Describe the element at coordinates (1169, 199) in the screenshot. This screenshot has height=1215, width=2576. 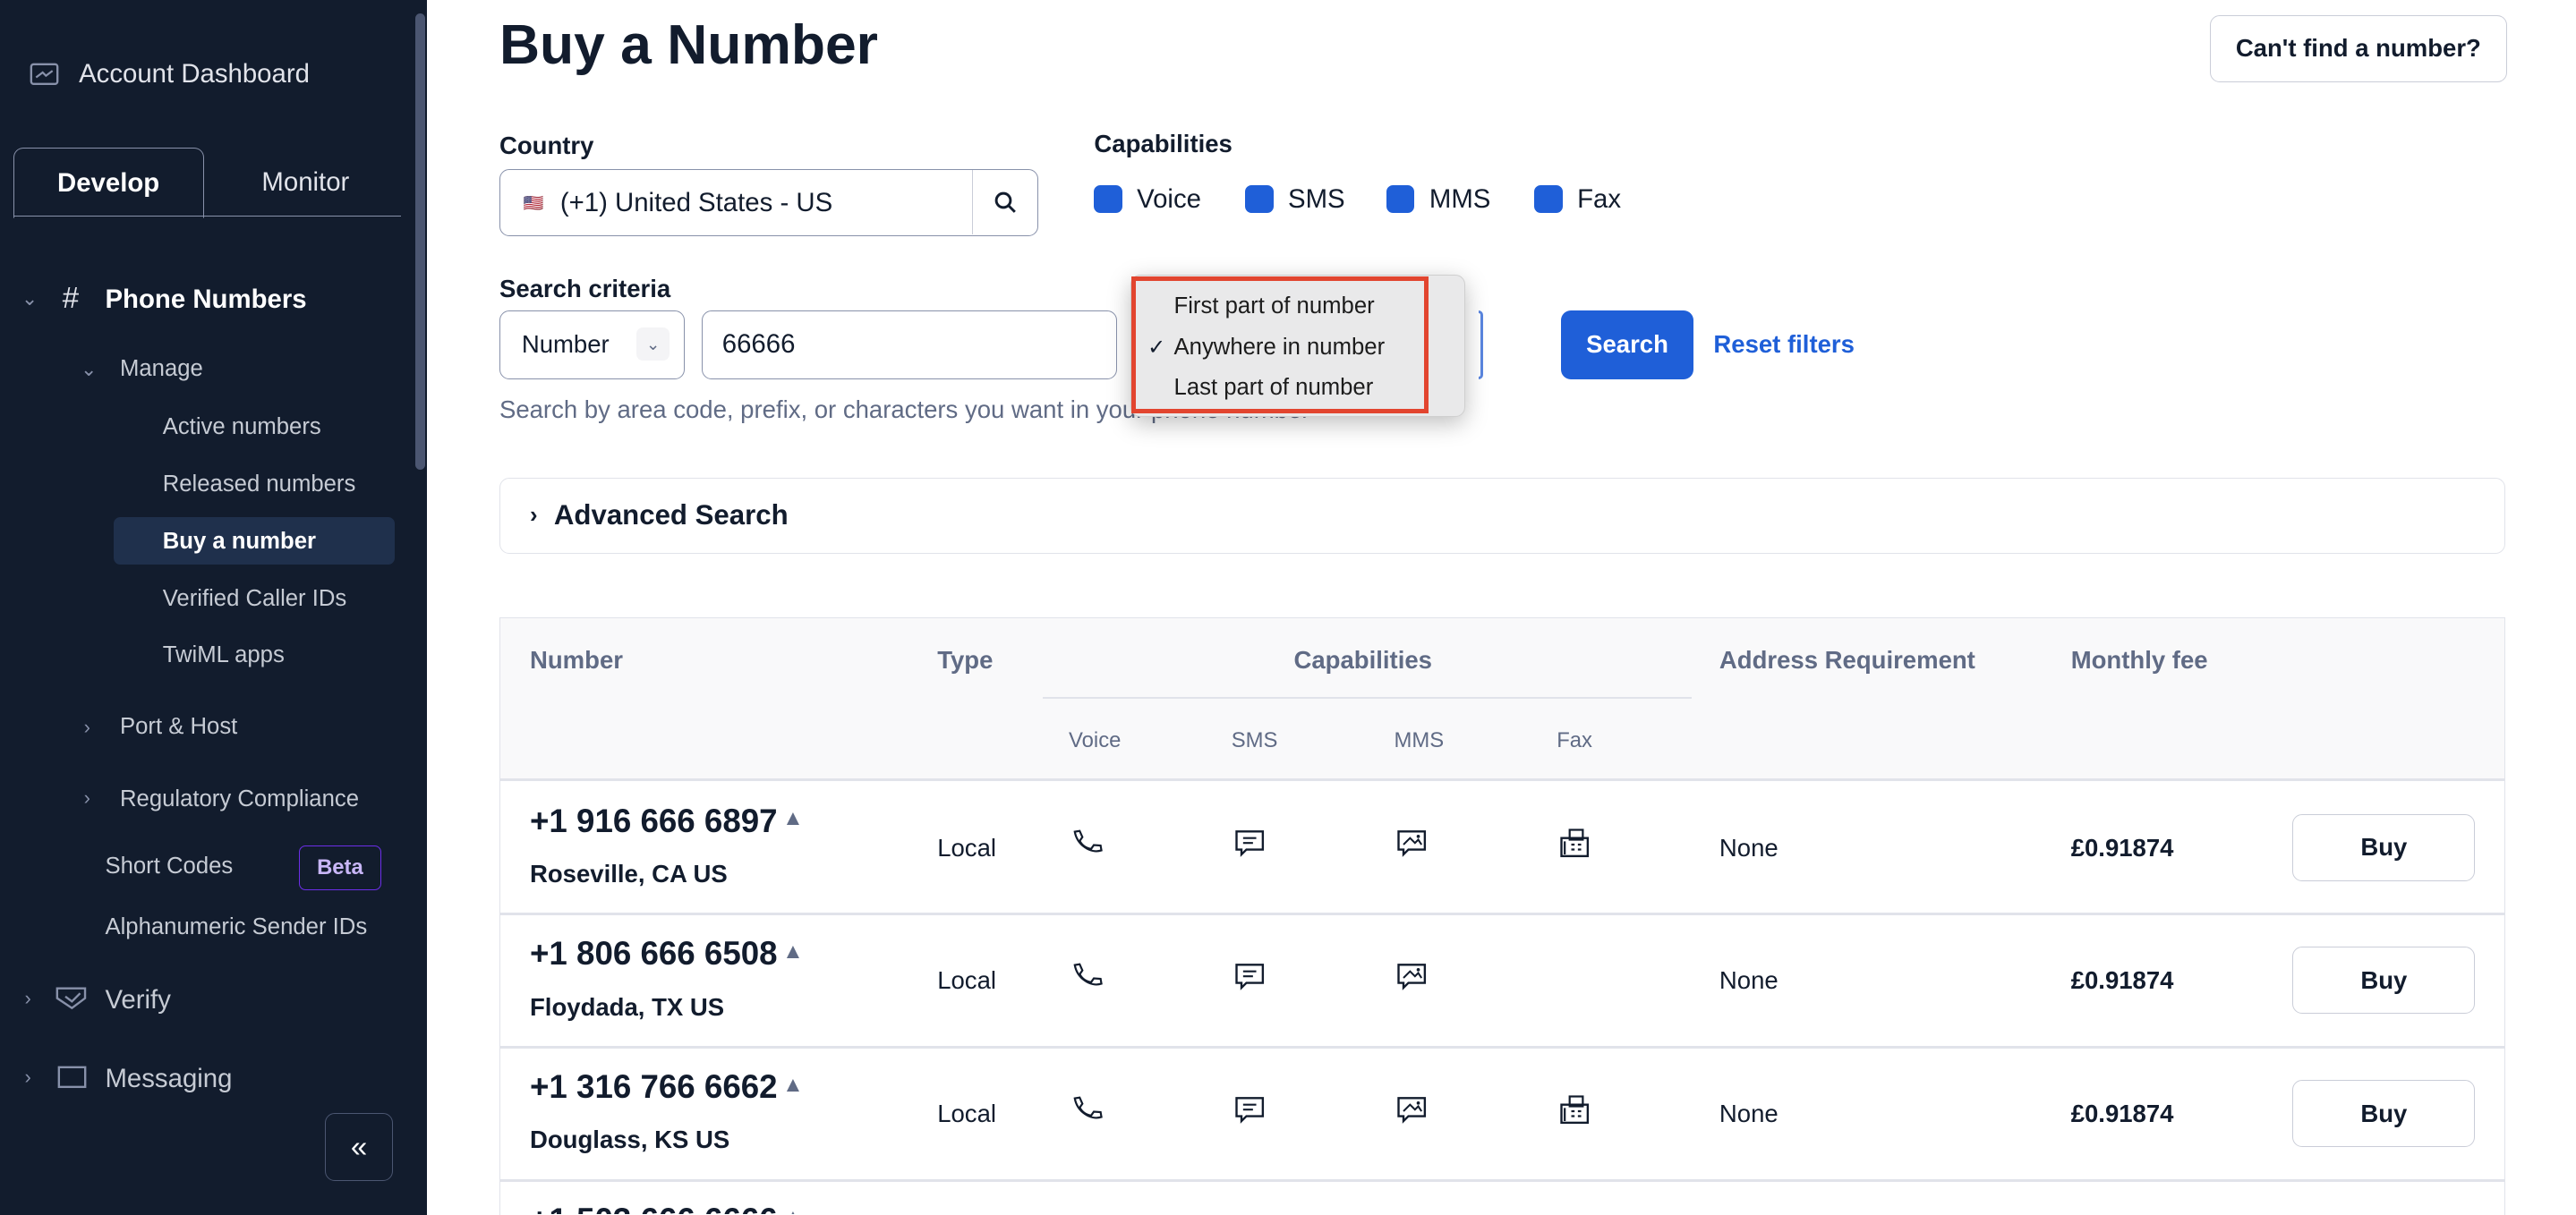
I see `checkbox-label: Voice` at that location.